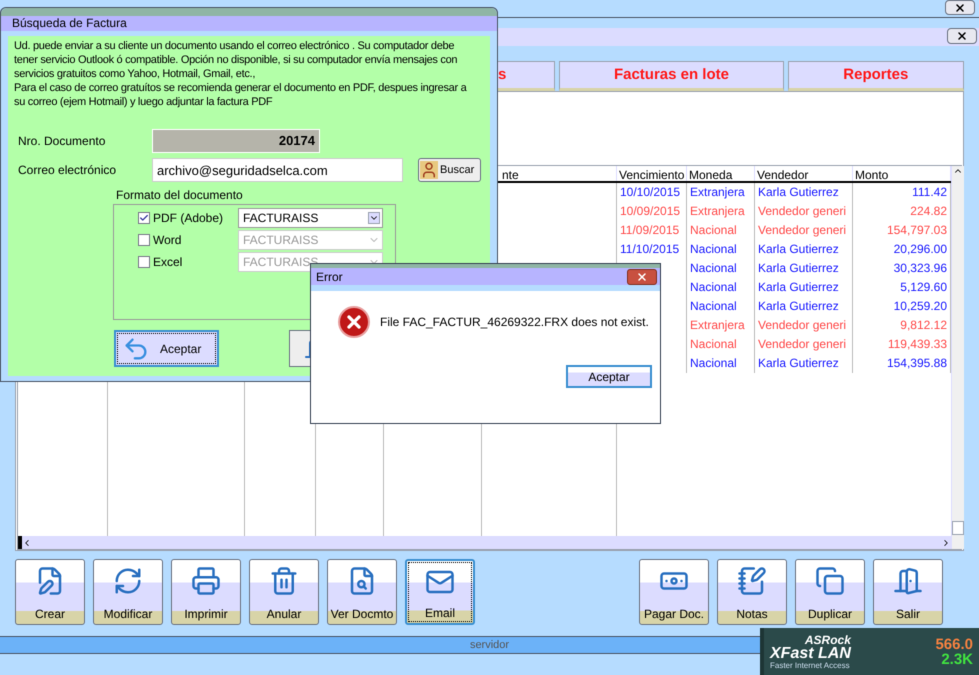 The width and height of the screenshot is (979, 675). I want to click on table-cell: 10,259.20, so click(920, 306).